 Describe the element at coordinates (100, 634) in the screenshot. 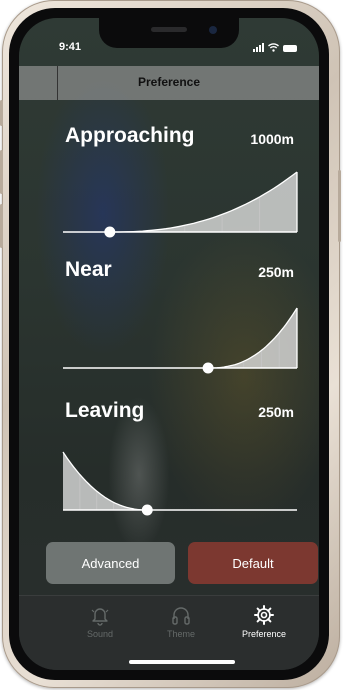

I see `tab-sound-label: Sound` at that location.